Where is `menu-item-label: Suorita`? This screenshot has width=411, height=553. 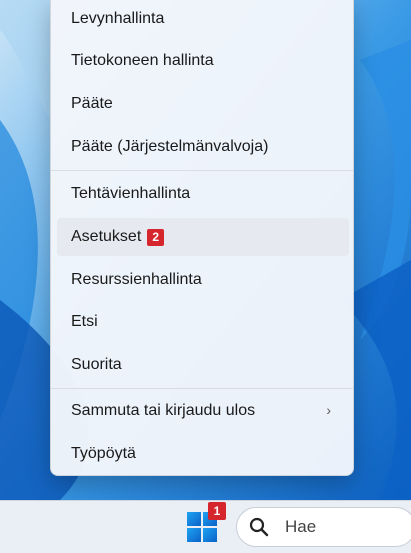 menu-item-label: Suorita is located at coordinates (96, 364).